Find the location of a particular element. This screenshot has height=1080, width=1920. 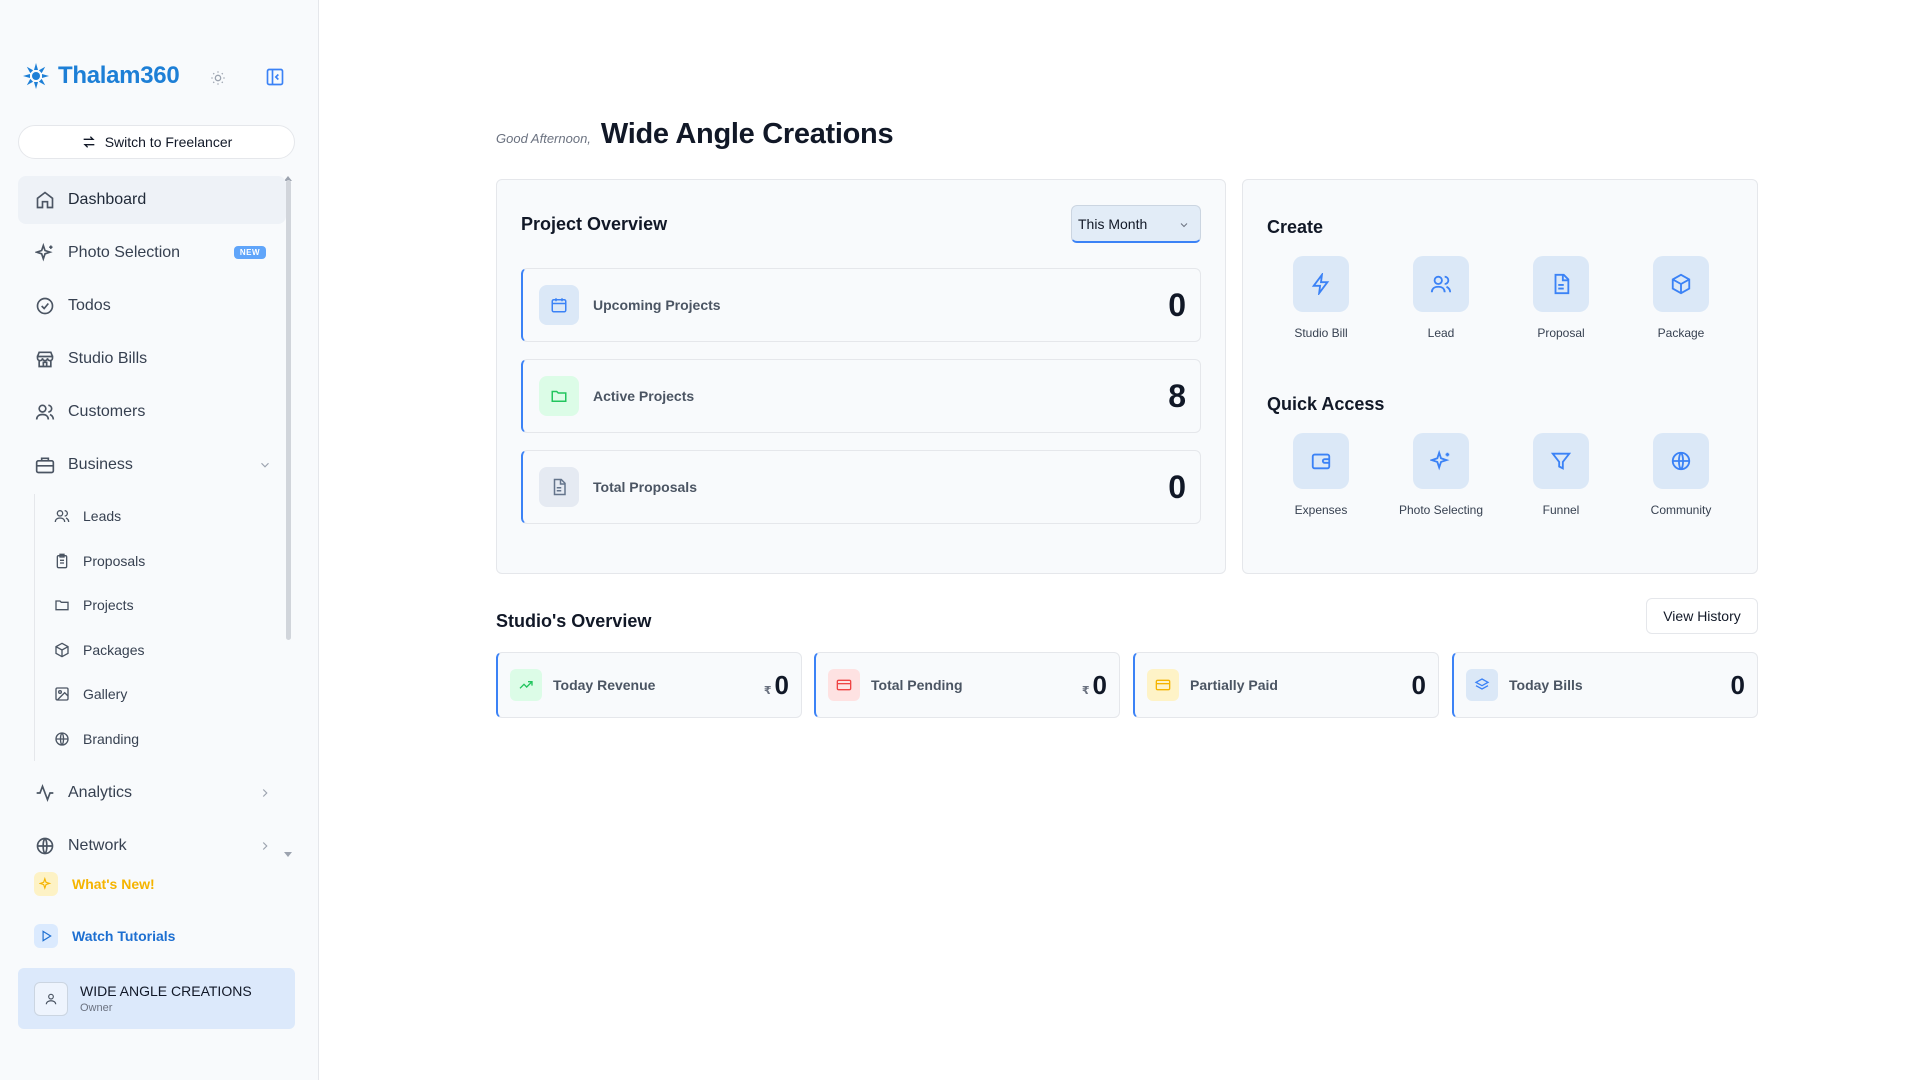

tile-label: Community is located at coordinates (1681, 510).